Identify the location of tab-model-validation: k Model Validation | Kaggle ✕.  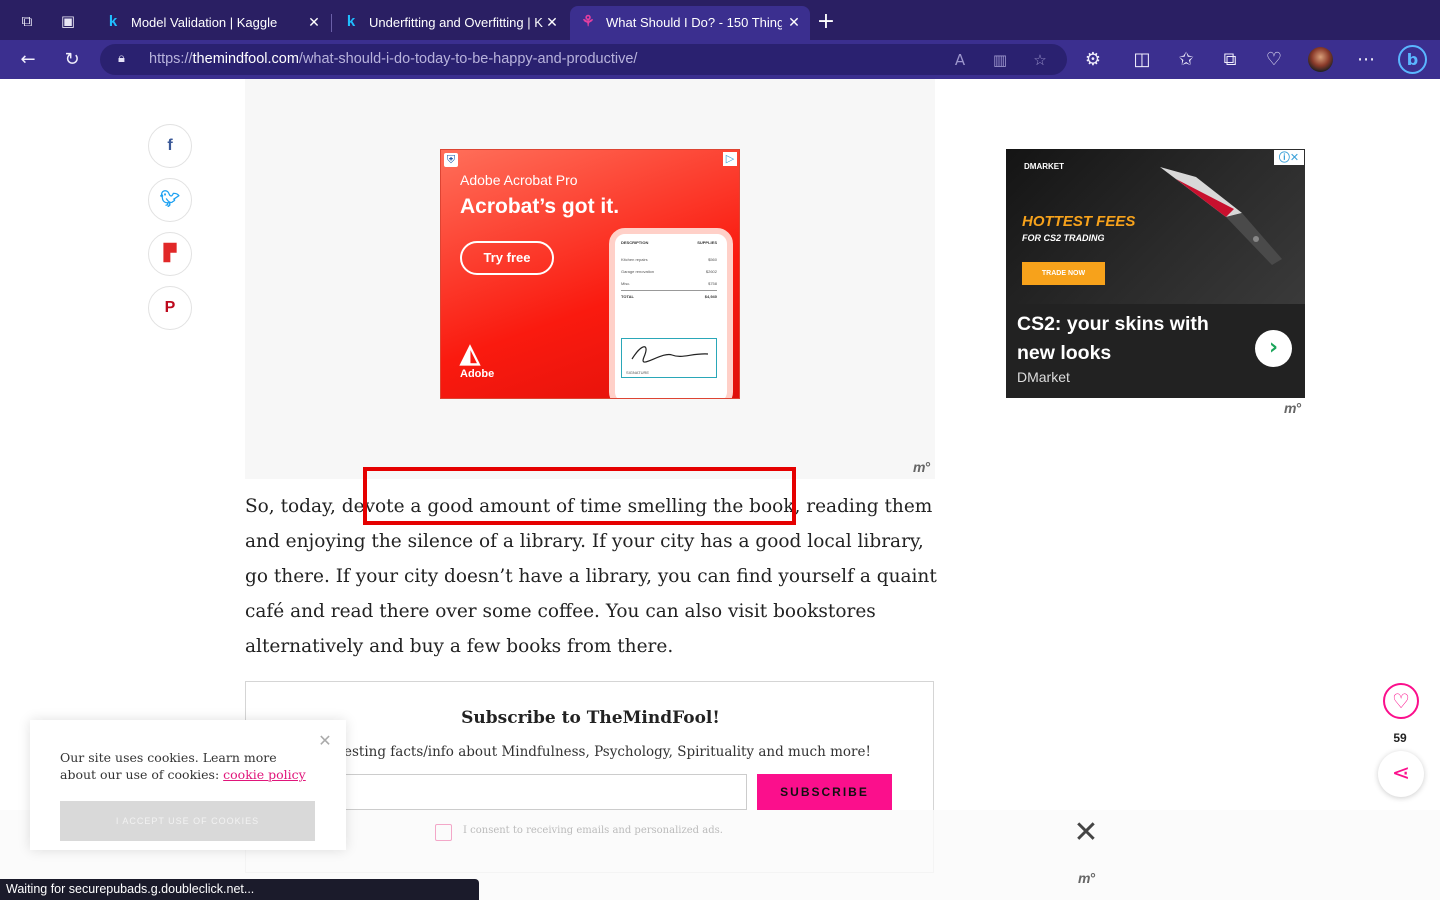
(212, 23).